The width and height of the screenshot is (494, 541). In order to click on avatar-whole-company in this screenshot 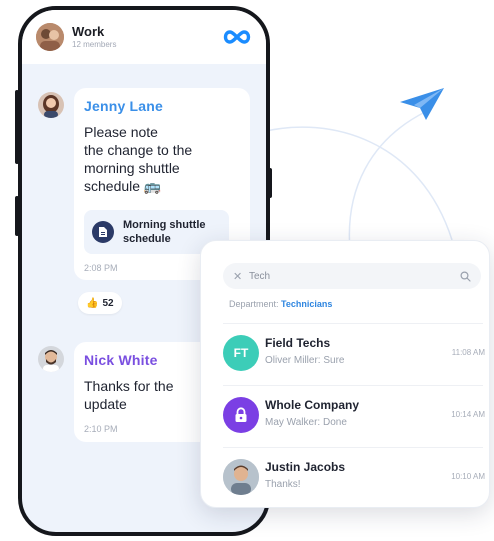, I will do `click(241, 415)`.